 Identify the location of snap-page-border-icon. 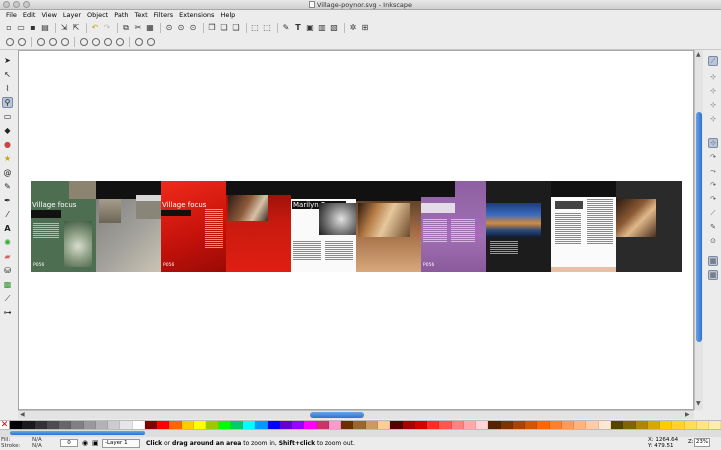
(713, 247).